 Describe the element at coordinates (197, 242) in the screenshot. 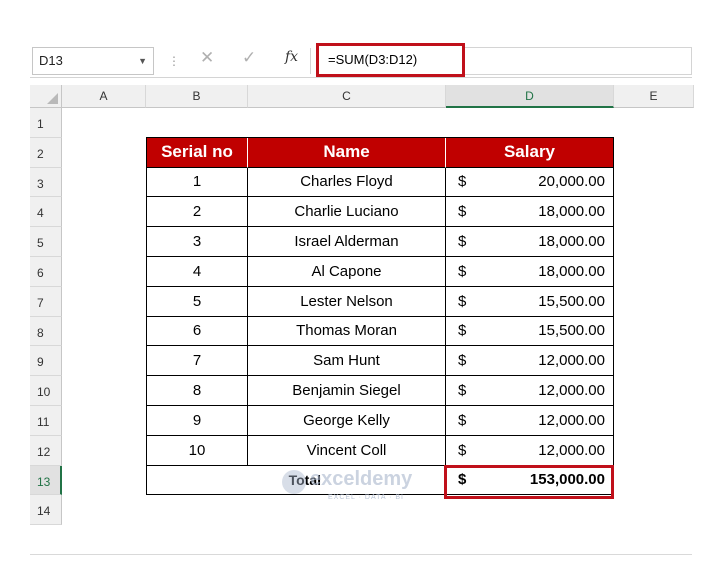

I see `cell-serial: 3` at that location.